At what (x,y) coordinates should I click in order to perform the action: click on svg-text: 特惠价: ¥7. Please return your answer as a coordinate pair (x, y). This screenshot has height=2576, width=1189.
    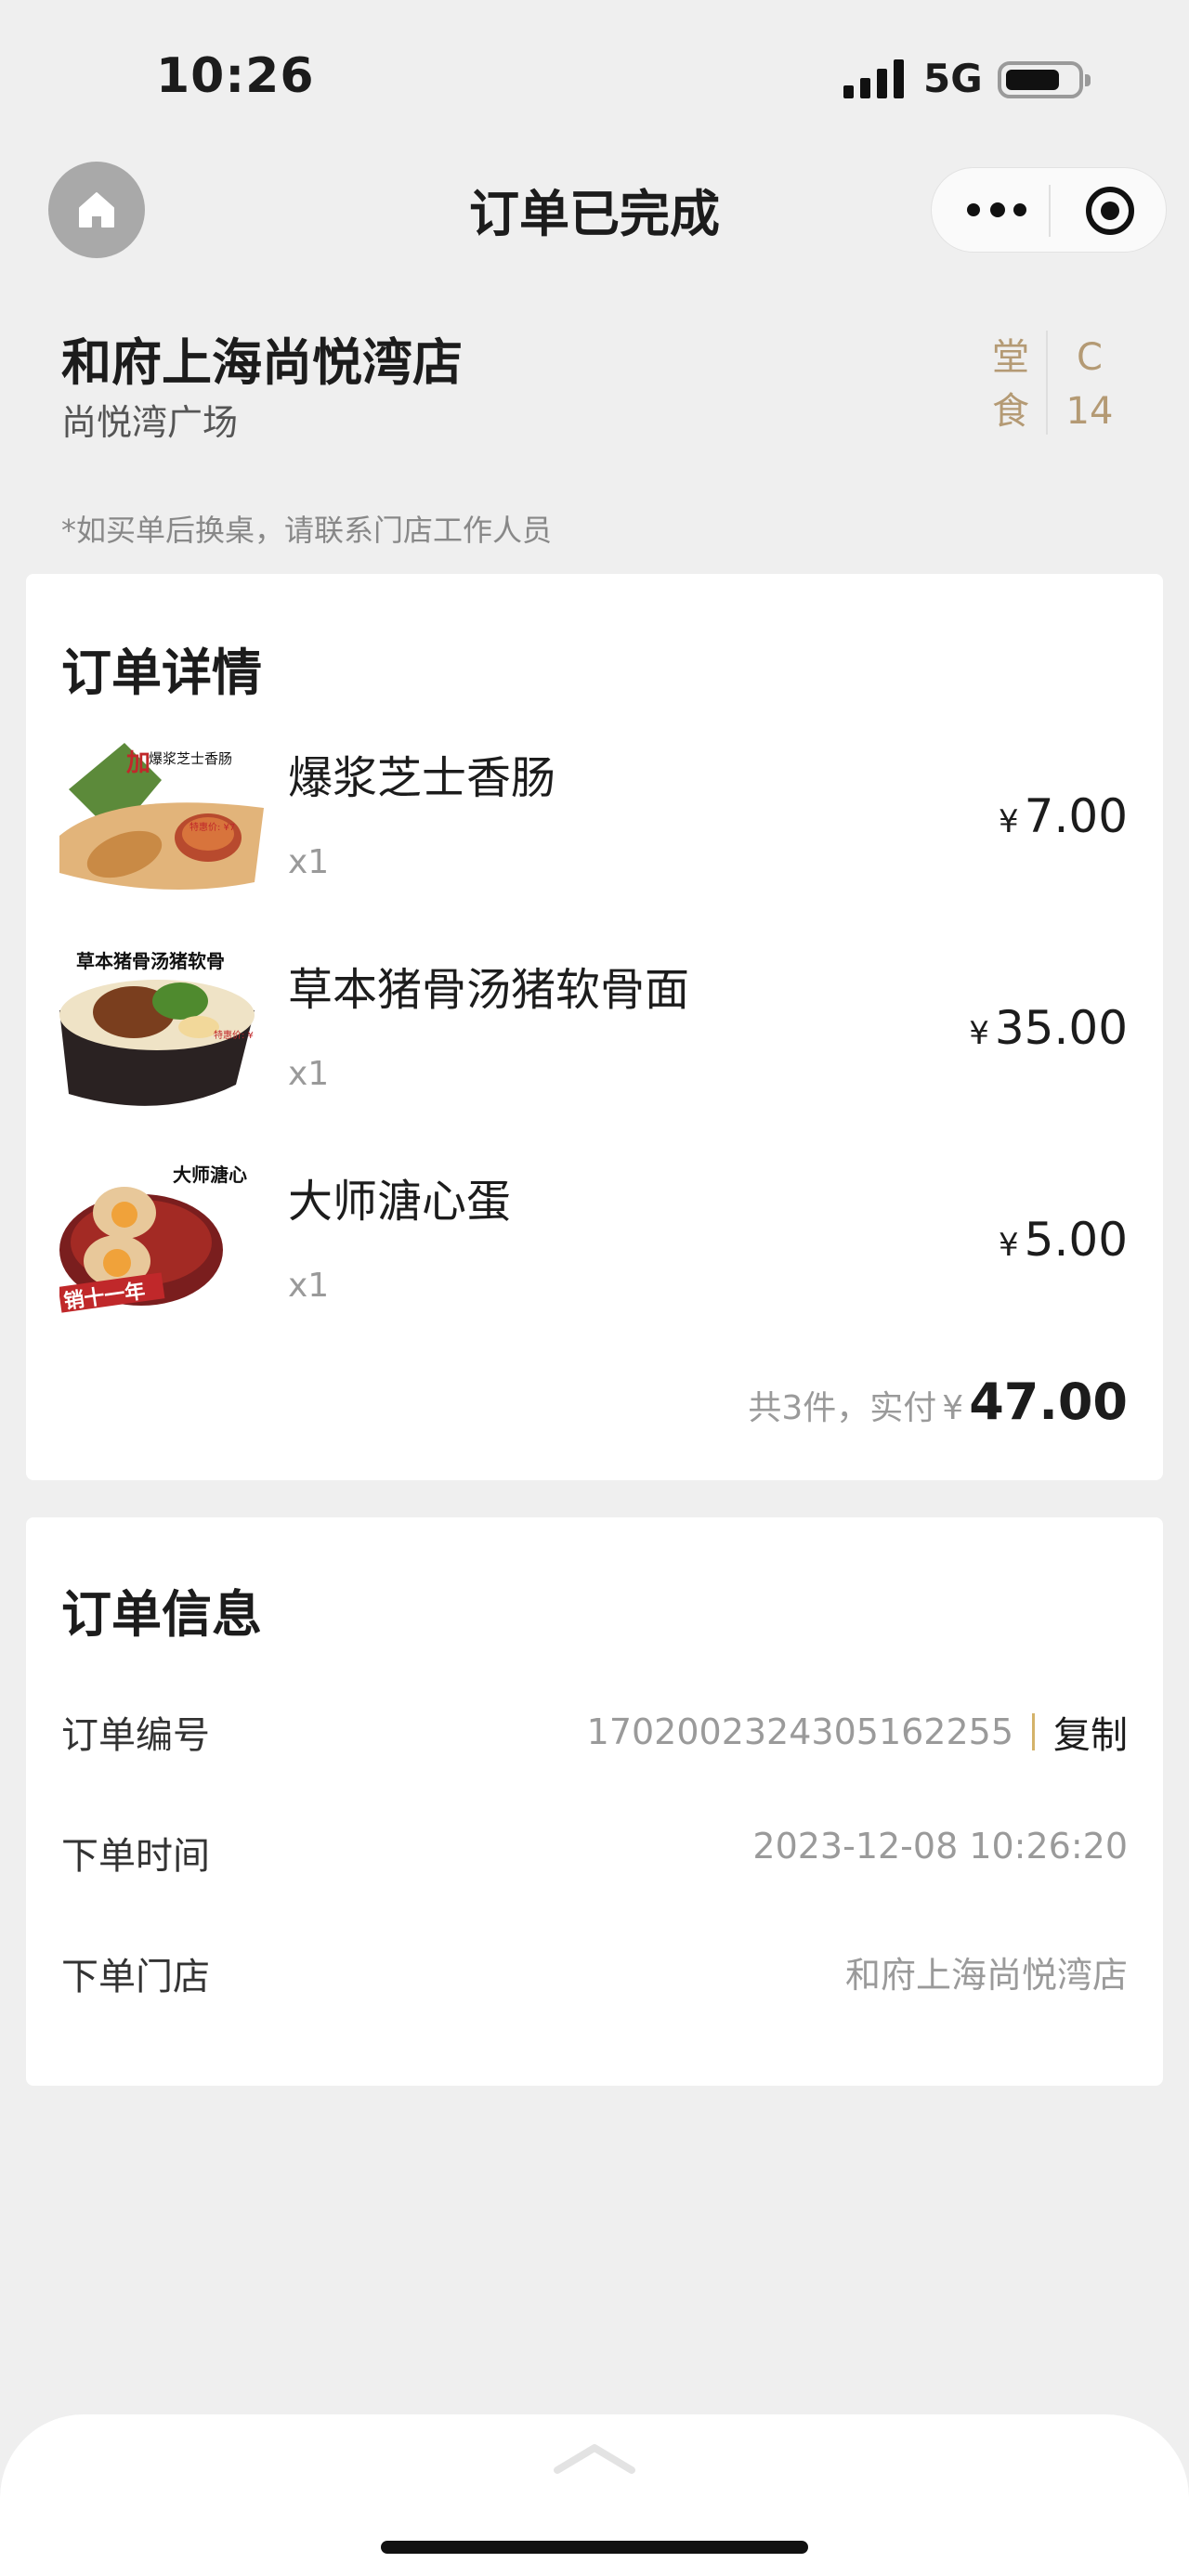
    Looking at the image, I should click on (212, 827).